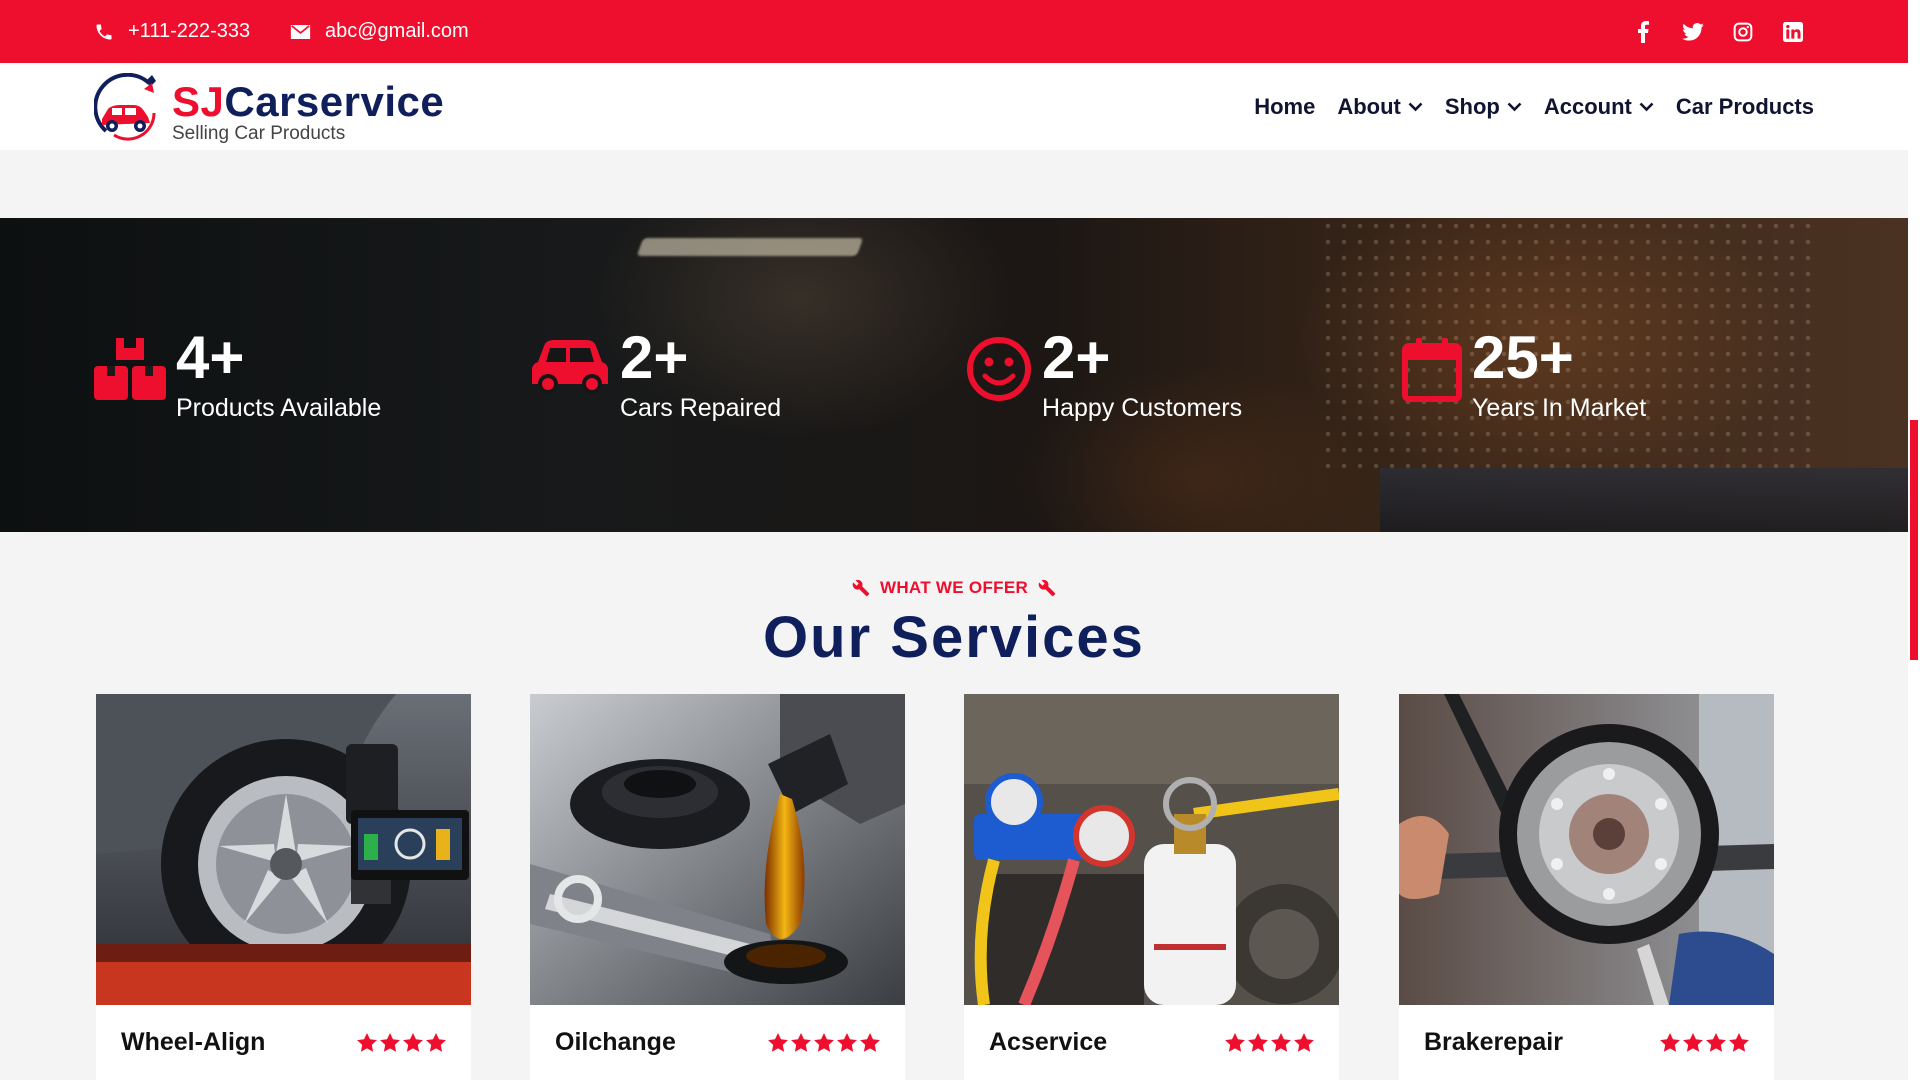 Image resolution: width=1920 pixels, height=1080 pixels. I want to click on email-contact: abc@gmail.com, so click(379, 31).